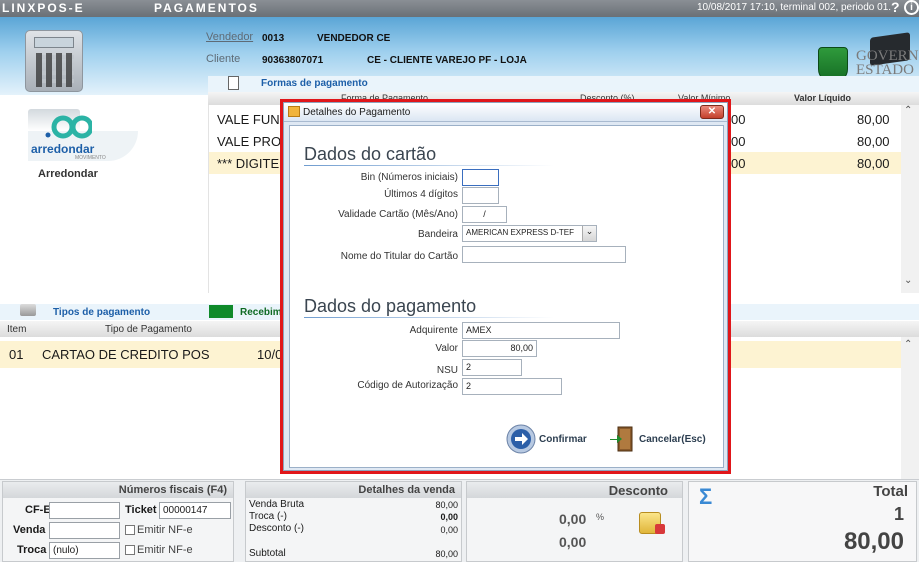  I want to click on titular-input, so click(544, 254).